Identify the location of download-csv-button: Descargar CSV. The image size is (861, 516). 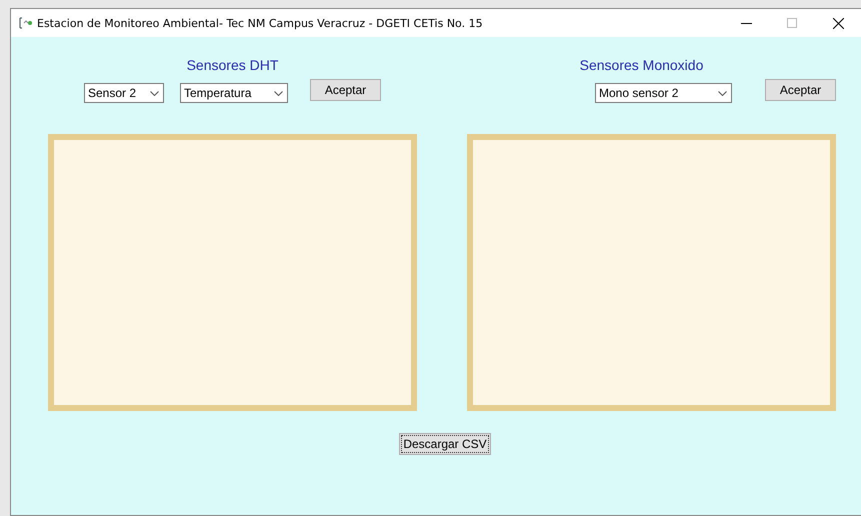
(445, 444).